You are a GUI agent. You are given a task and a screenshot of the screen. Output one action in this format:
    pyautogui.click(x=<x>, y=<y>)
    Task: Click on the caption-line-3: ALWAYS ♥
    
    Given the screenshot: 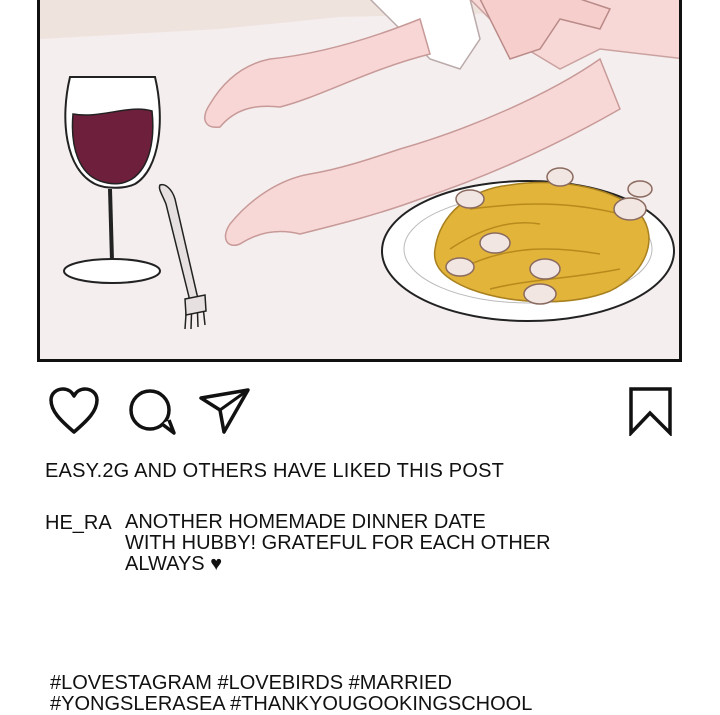 What is the action you would take?
    pyautogui.click(x=395, y=564)
    